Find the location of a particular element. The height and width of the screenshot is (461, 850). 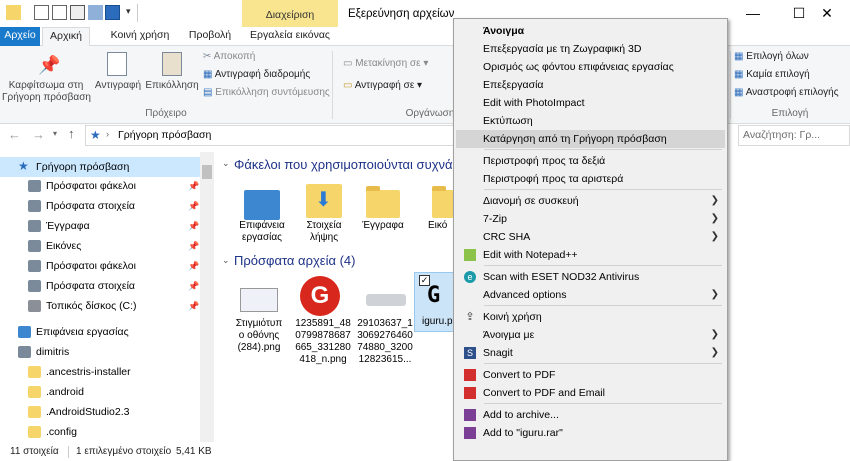

menu-item: Επεξεργασία με τη Ζωγραφική 3D is located at coordinates (590, 49).